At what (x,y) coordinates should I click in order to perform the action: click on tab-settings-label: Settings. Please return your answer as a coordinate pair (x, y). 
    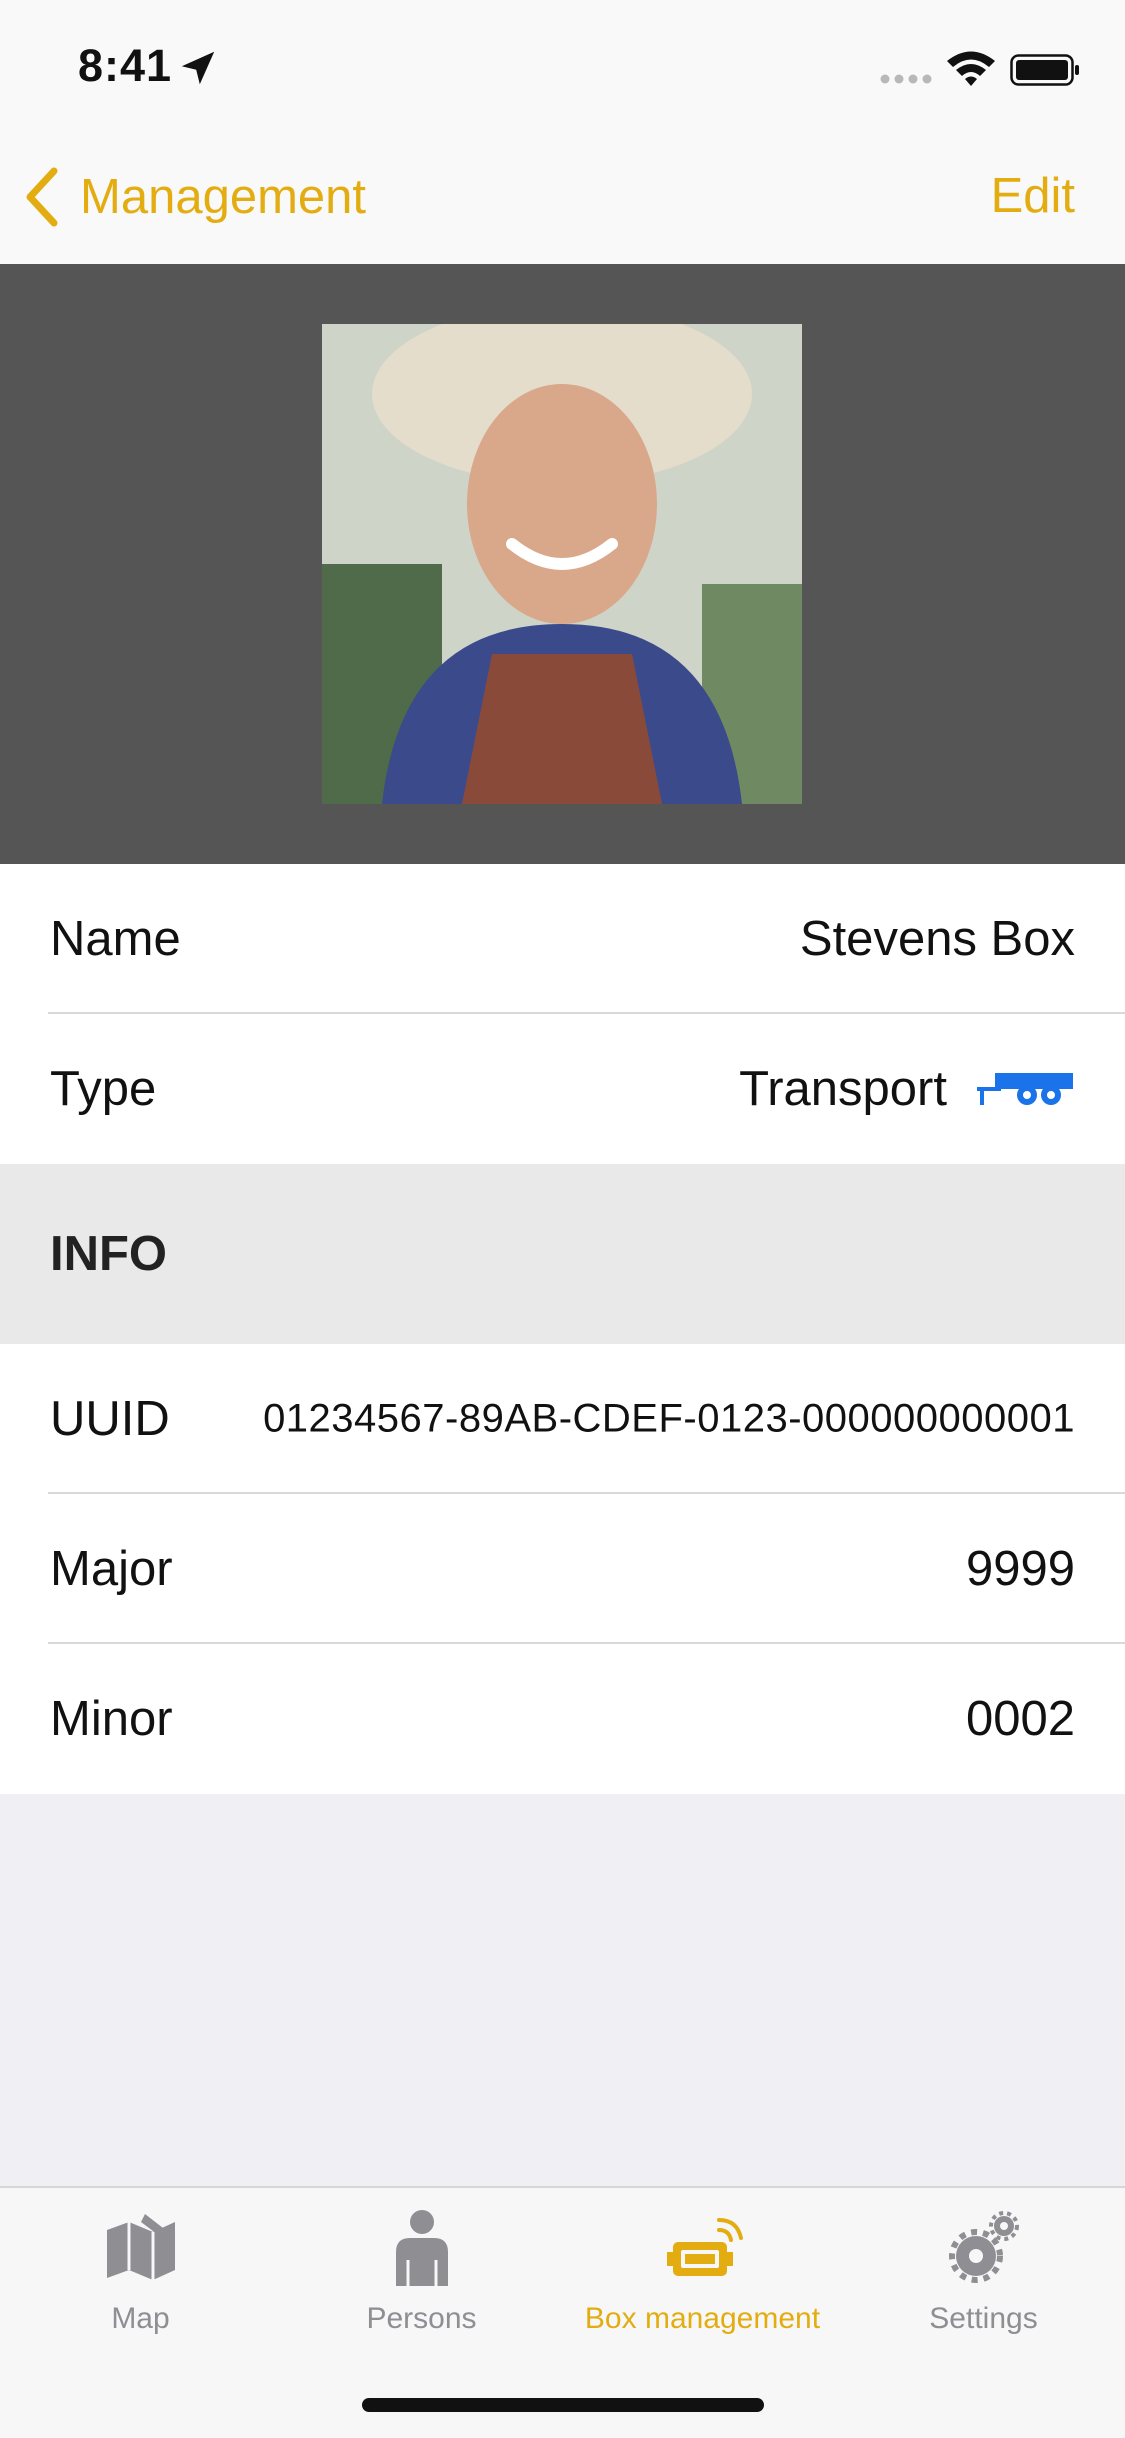
    Looking at the image, I should click on (983, 2318).